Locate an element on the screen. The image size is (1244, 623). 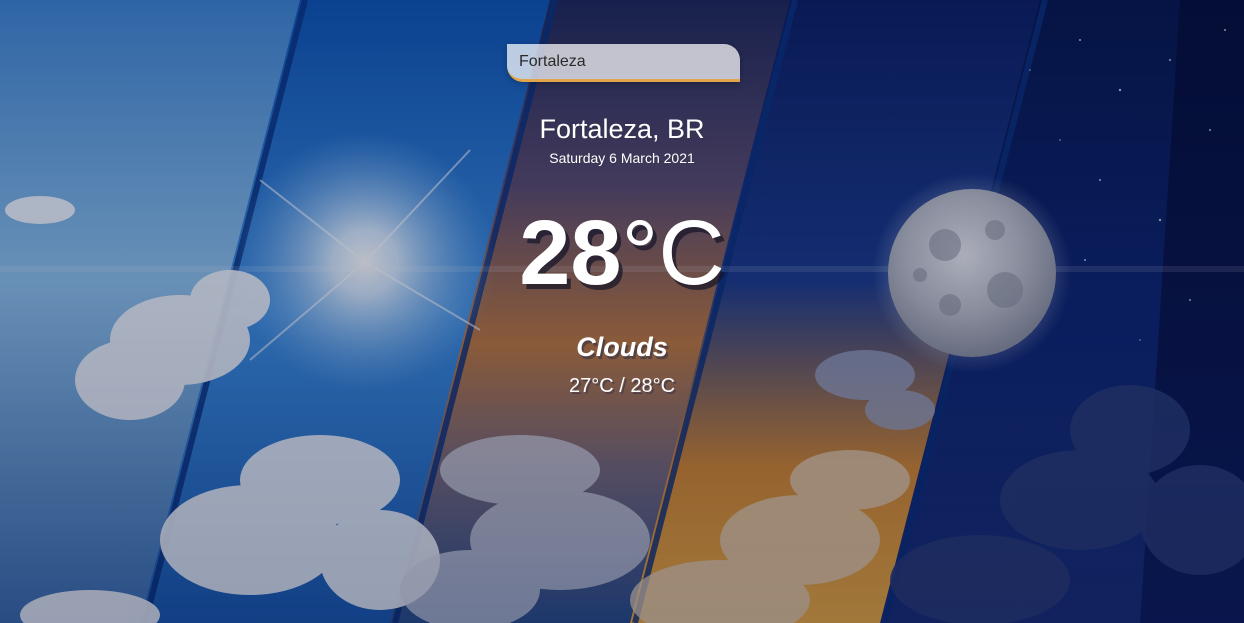
current-date: Saturday 6 March 2021 is located at coordinates (622, 158).